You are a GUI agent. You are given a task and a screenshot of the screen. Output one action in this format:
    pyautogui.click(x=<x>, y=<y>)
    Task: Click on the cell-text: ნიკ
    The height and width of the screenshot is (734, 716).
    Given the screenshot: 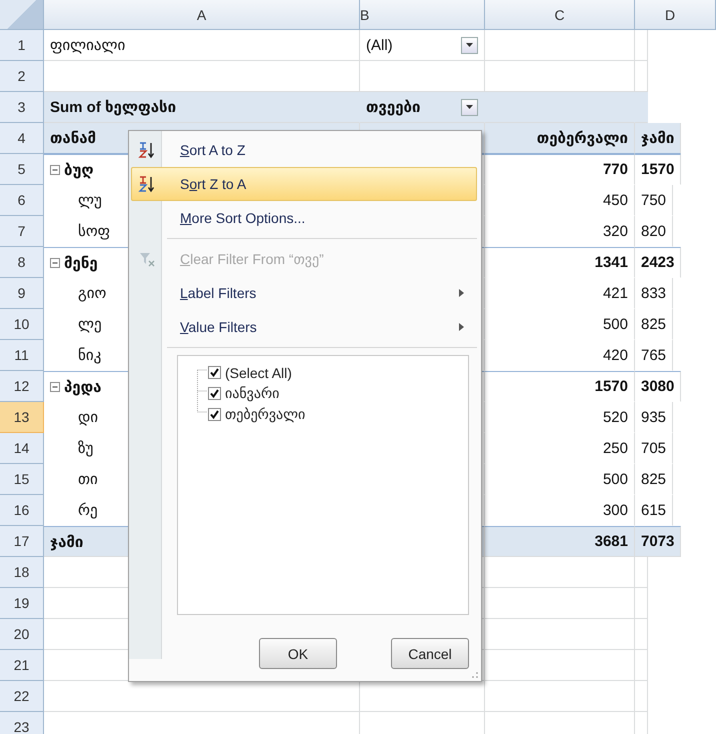 What is the action you would take?
    pyautogui.click(x=89, y=355)
    